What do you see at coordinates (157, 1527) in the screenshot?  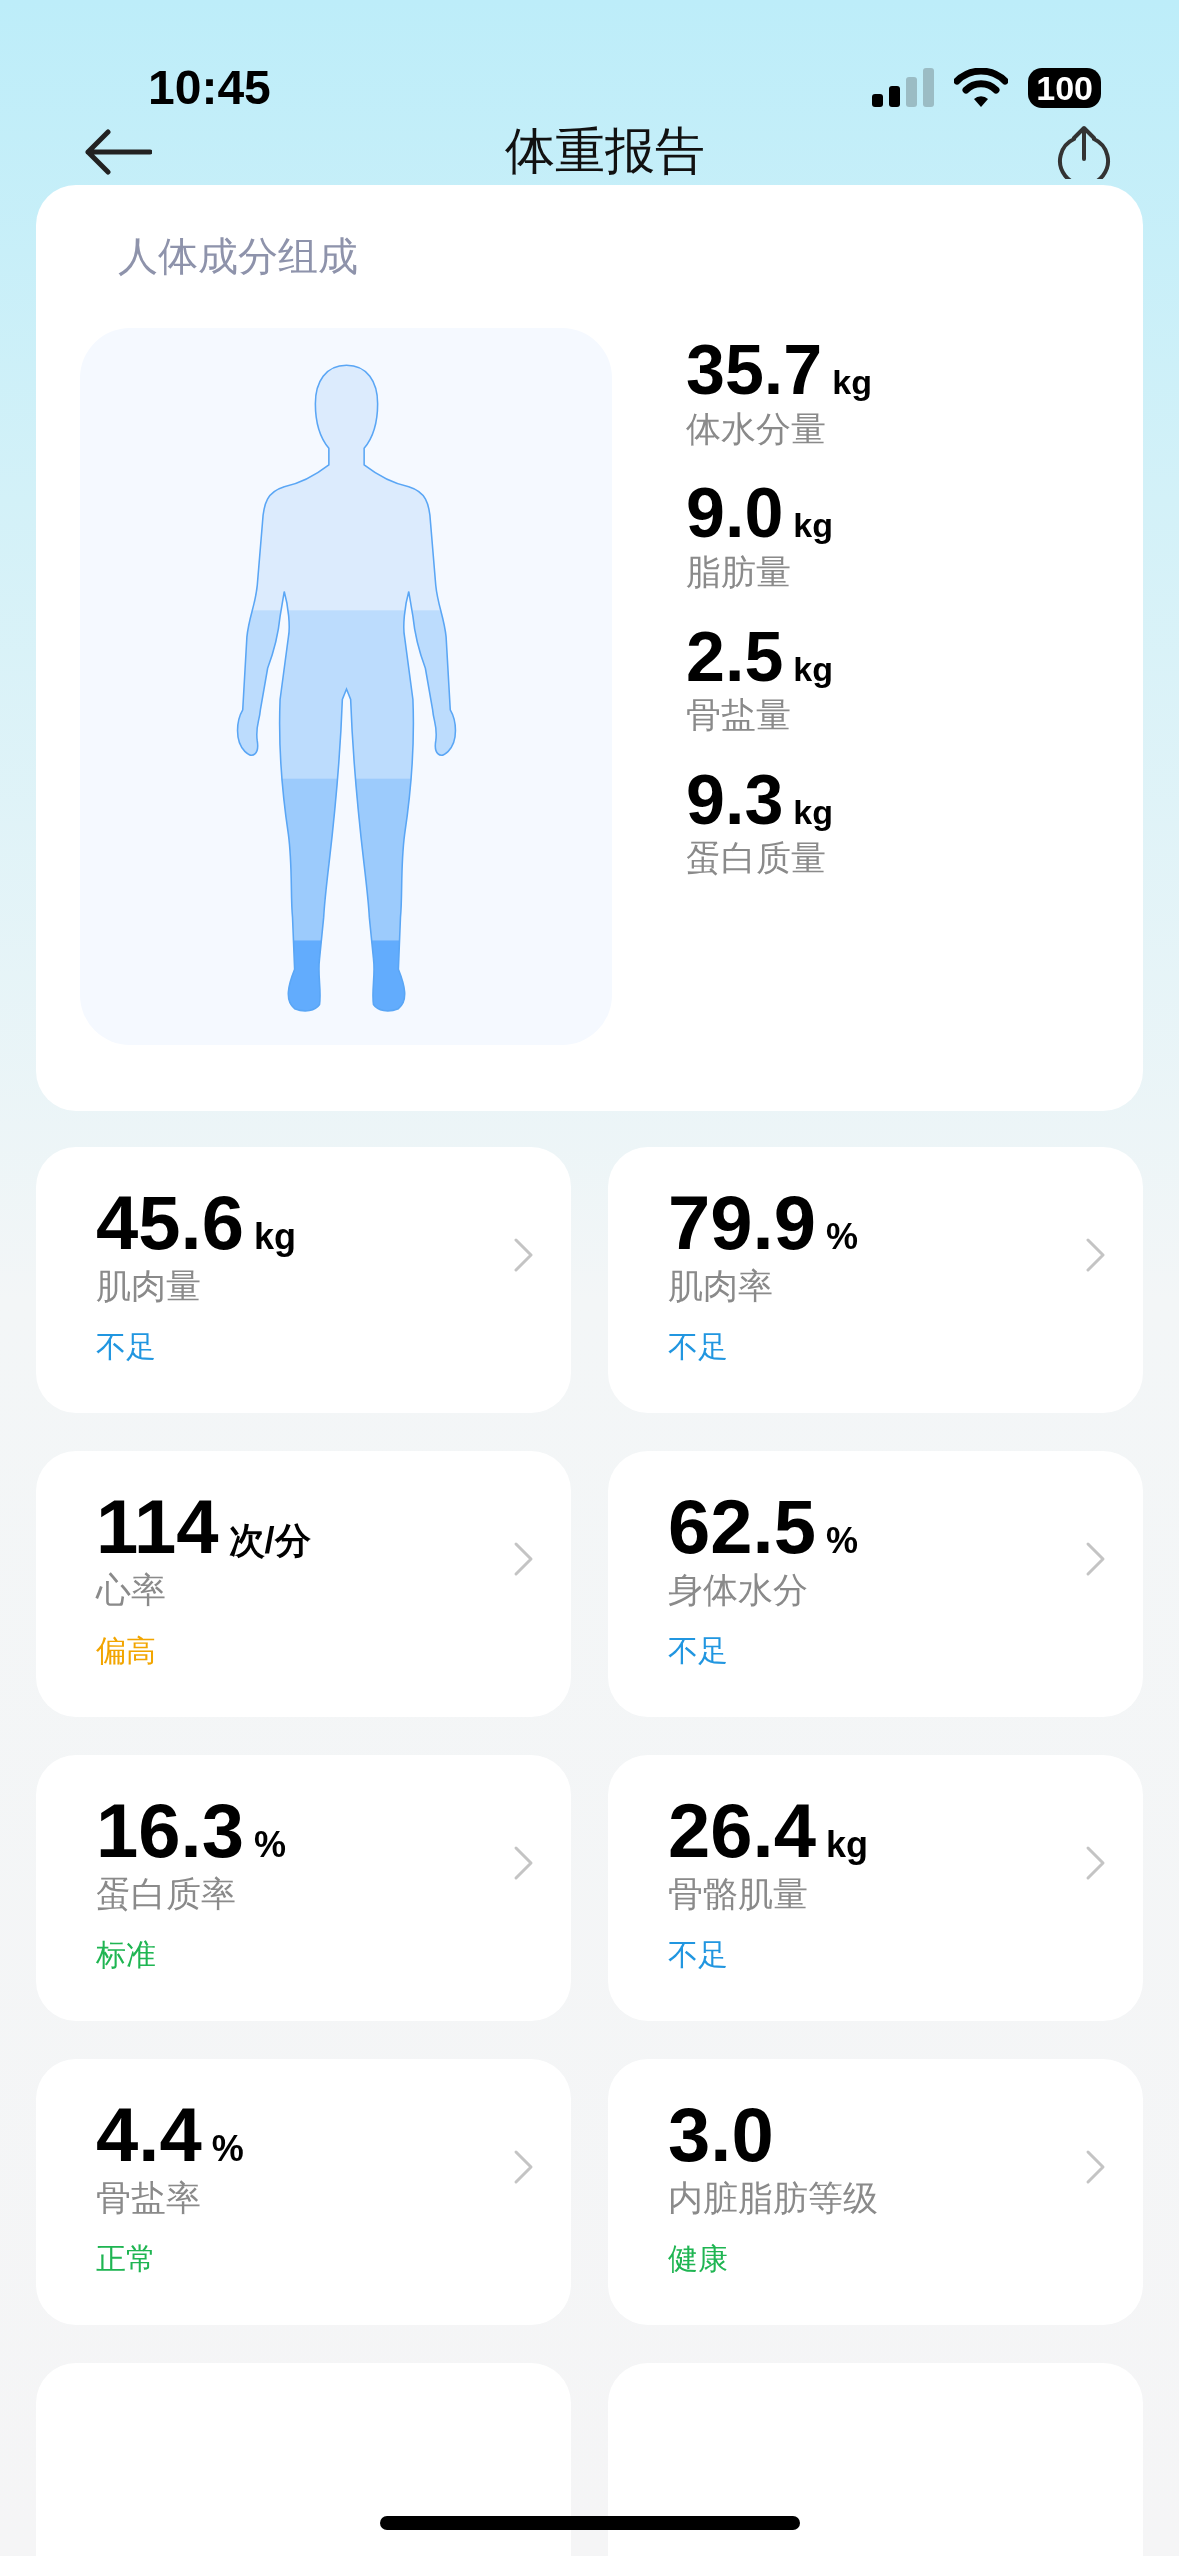 I see `metric-value: 114` at bounding box center [157, 1527].